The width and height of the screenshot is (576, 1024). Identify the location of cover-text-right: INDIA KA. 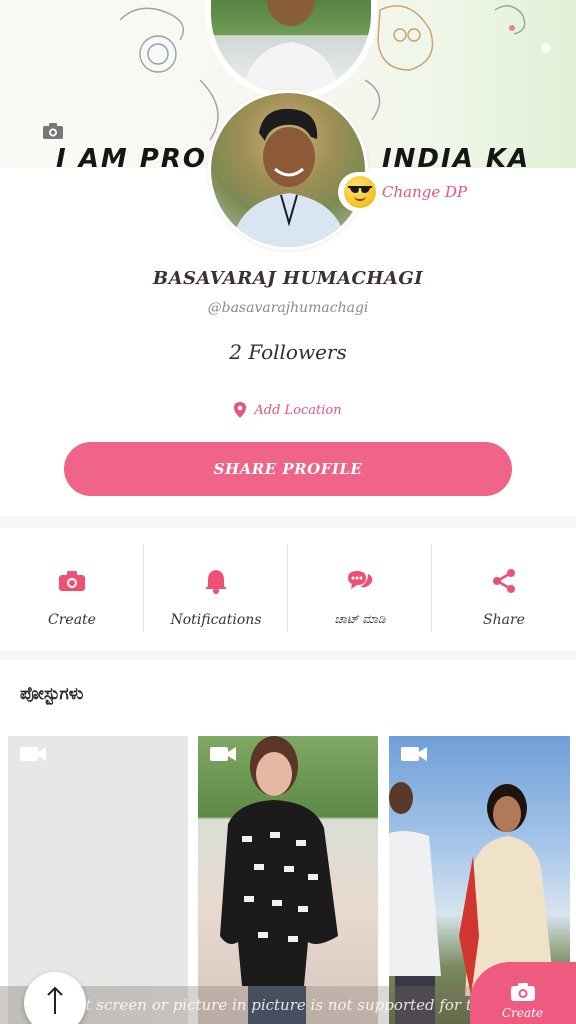
(456, 156).